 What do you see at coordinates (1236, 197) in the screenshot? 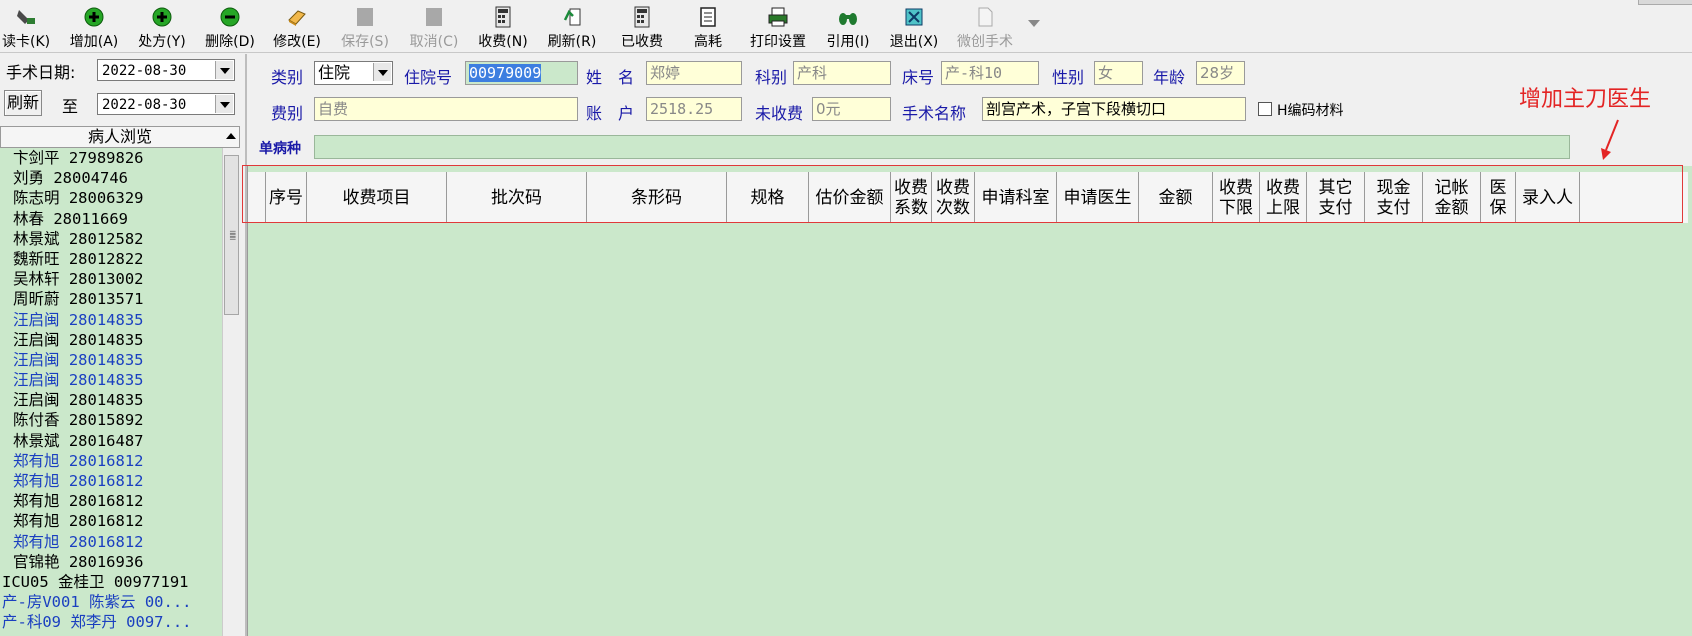
I see `grid-column-header: 收费 下限` at bounding box center [1236, 197].